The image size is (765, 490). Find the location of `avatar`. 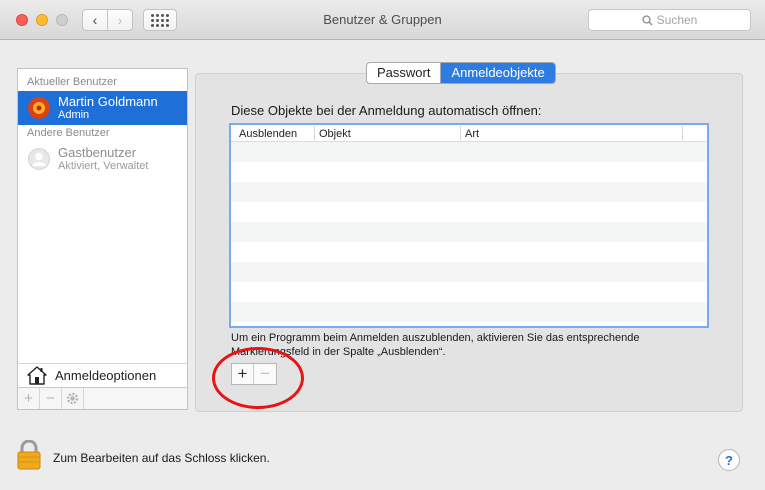

avatar is located at coordinates (39, 108).